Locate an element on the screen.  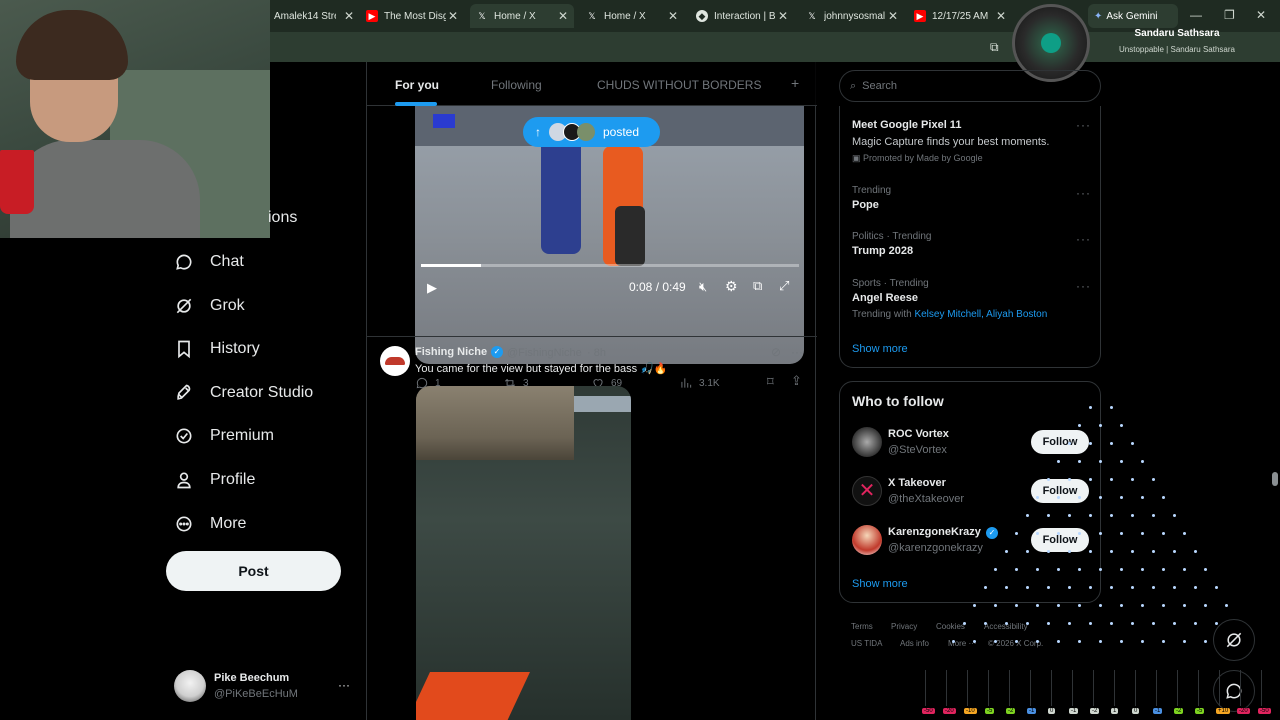
fullscreen-icon: ⤢ is located at coordinates (784, 286).